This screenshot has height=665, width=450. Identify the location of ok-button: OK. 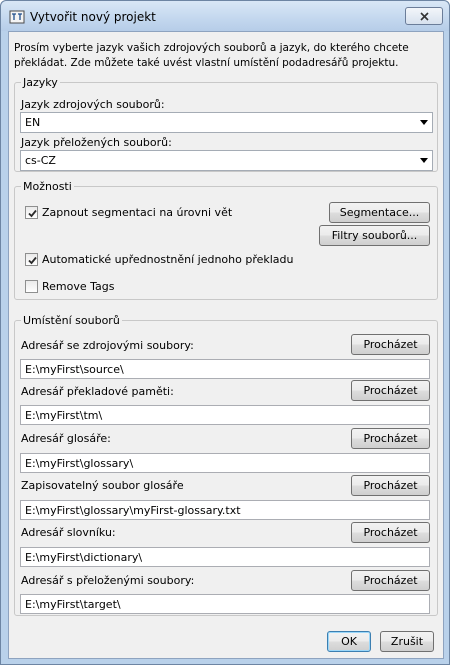
(349, 641).